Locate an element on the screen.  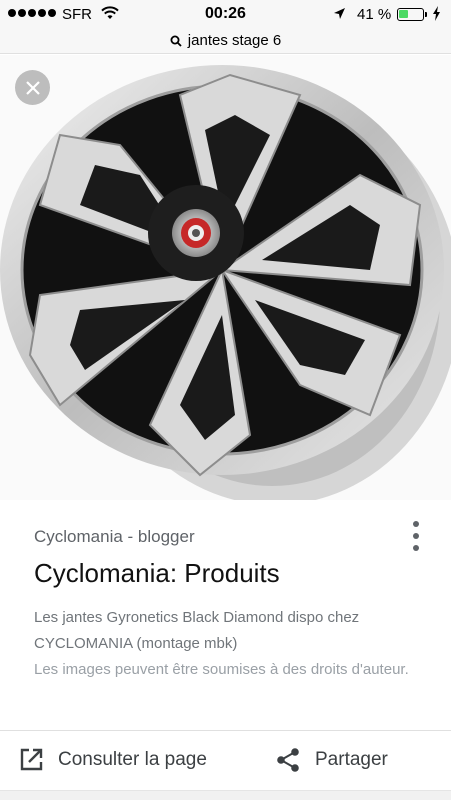
share-icon is located at coordinates (288, 760).